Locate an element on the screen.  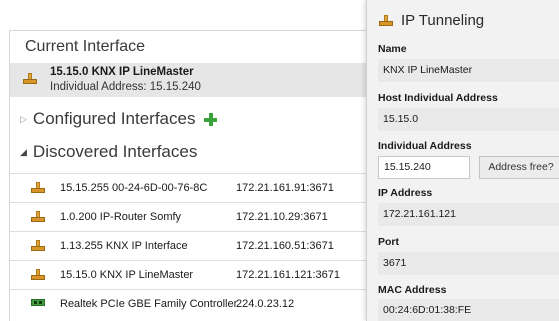
interface-address: 224.0.23.12 is located at coordinates (265, 304).